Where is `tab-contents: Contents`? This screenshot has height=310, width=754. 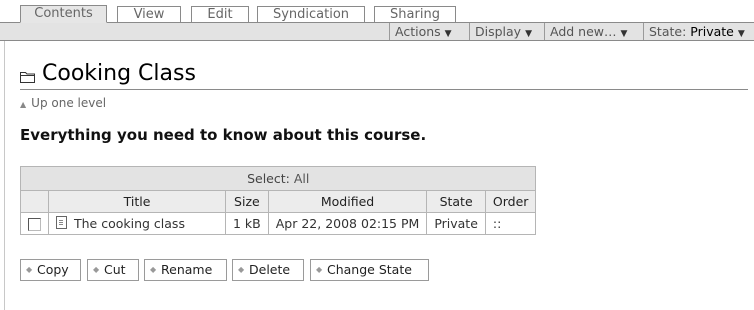 tab-contents: Contents is located at coordinates (63, 14).